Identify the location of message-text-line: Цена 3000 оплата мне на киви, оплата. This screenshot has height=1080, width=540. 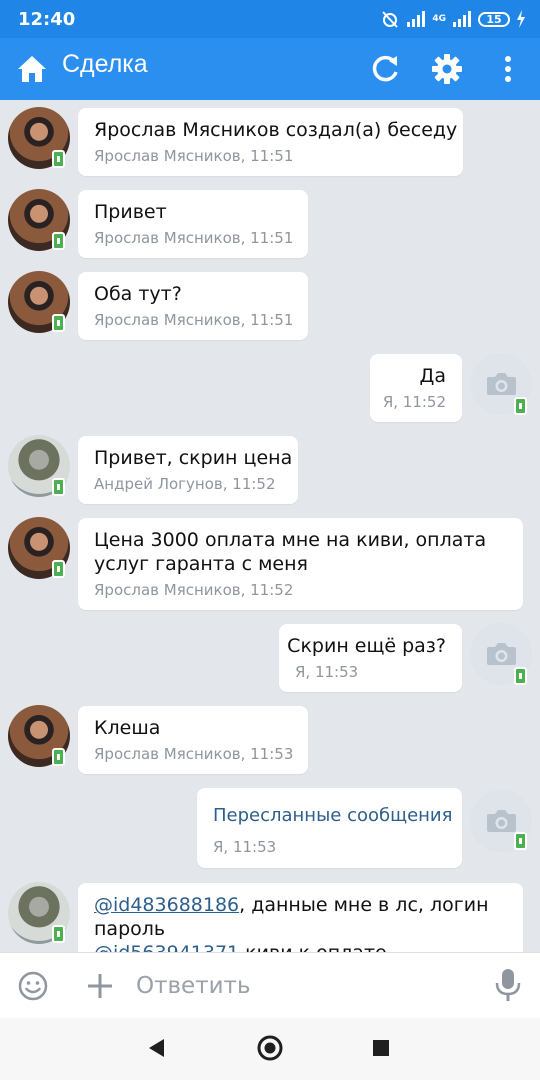
(290, 540).